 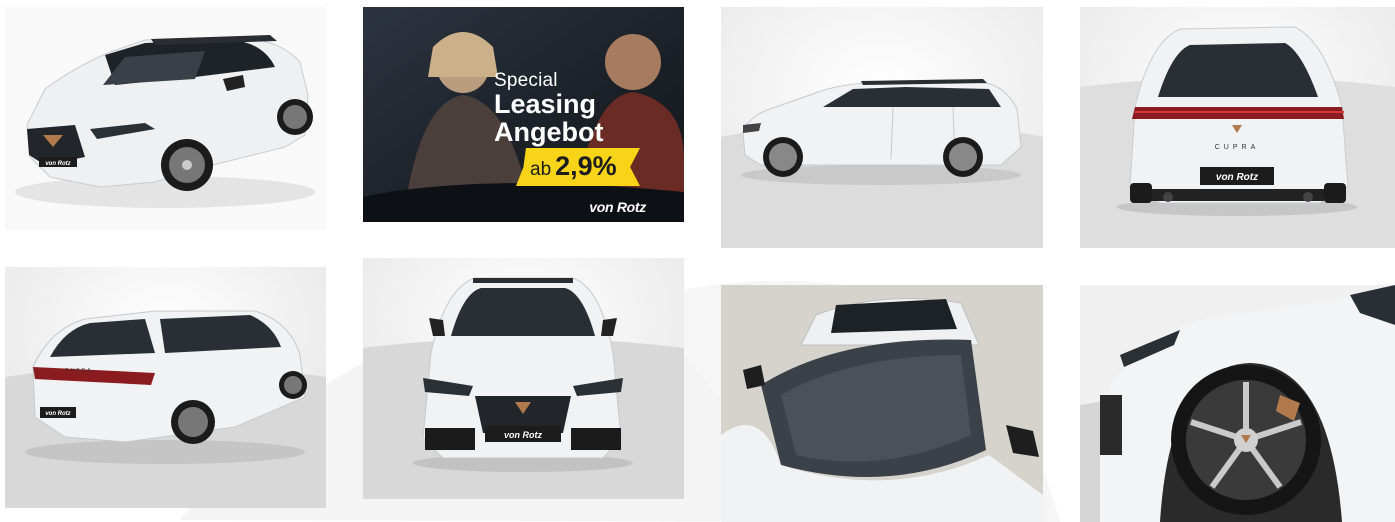 I want to click on car-front-view-image: von Rotz, so click(x=523, y=378).